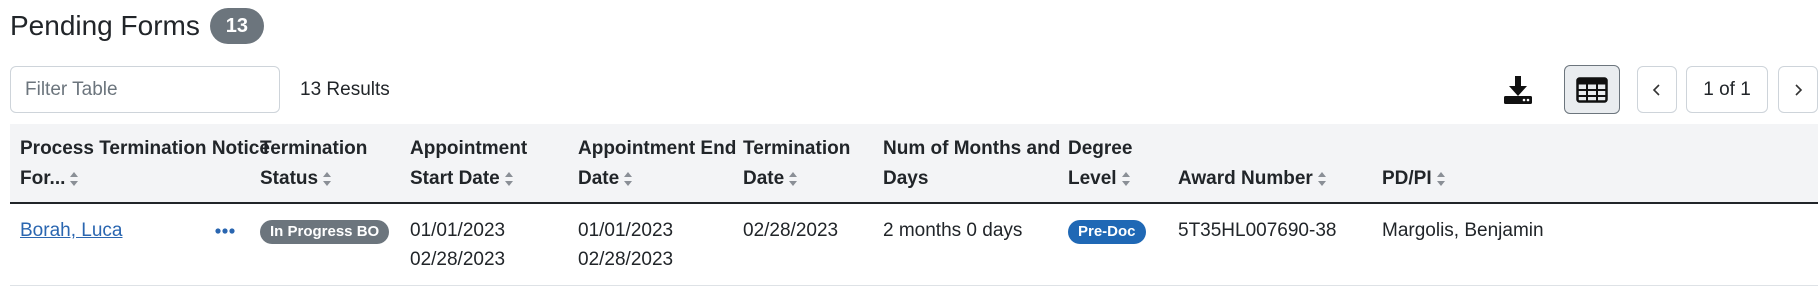 The width and height of the screenshot is (1820, 286). I want to click on download-button, so click(1518, 89).